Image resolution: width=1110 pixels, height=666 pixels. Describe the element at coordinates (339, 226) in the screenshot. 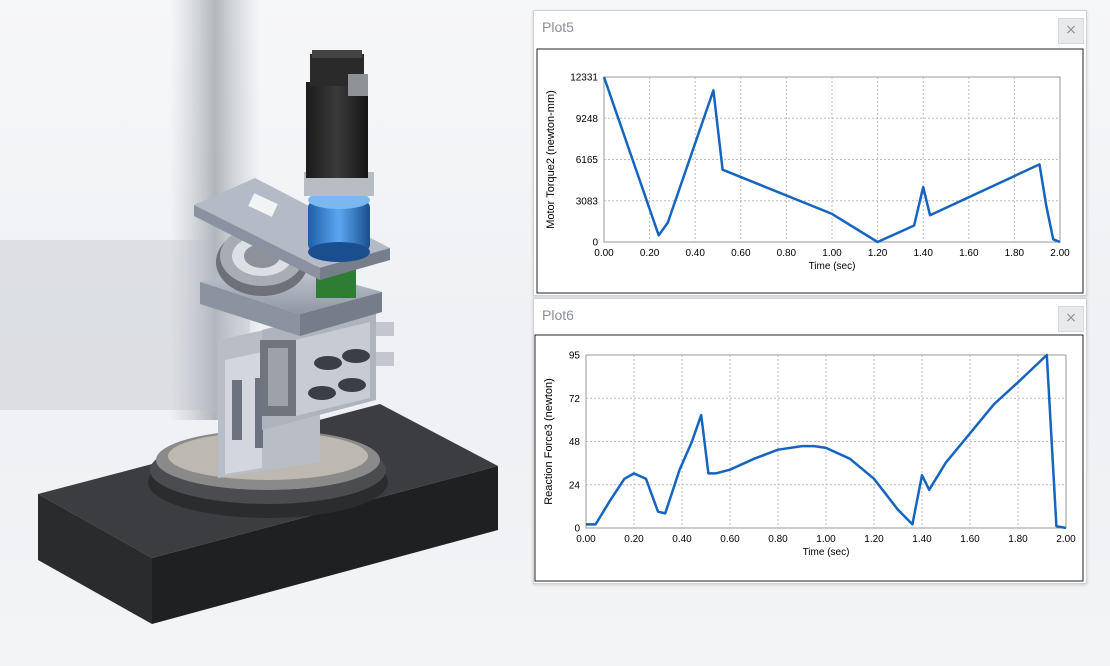

I see `blue-gearbox` at that location.